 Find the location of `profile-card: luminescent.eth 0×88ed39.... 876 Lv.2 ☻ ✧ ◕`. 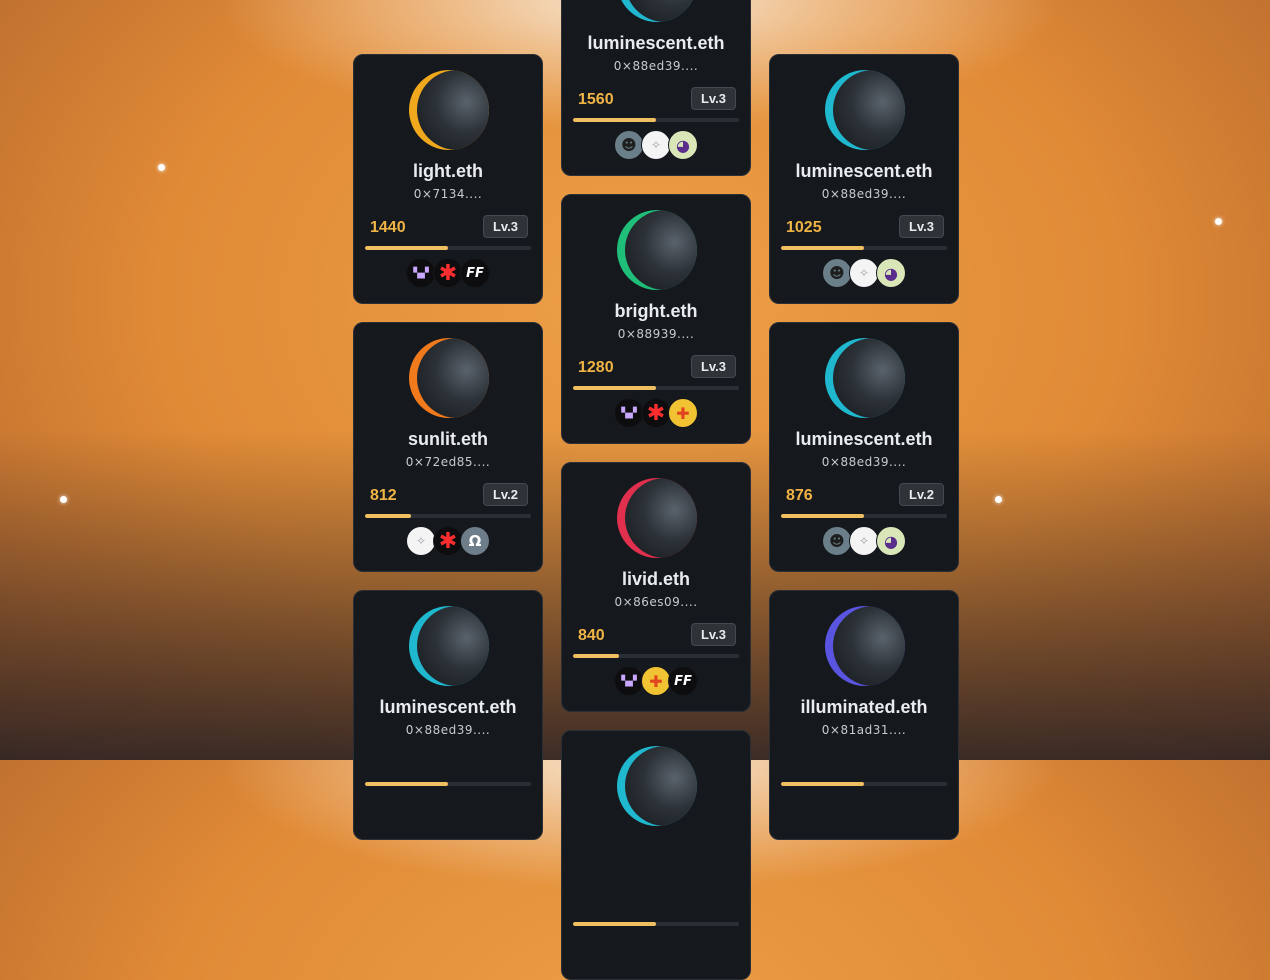

profile-card: luminescent.eth 0×88ed39.... 876 Lv.2 ☻ ✧ ◕ is located at coordinates (864, 447).